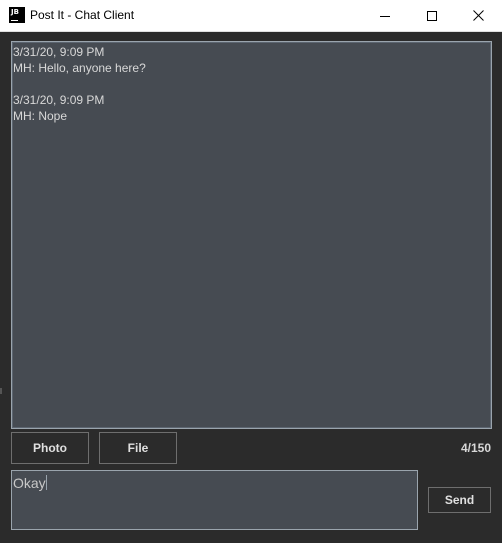 The image size is (502, 543). What do you see at coordinates (14, 20) in the screenshot?
I see `app-icon-underline` at bounding box center [14, 20].